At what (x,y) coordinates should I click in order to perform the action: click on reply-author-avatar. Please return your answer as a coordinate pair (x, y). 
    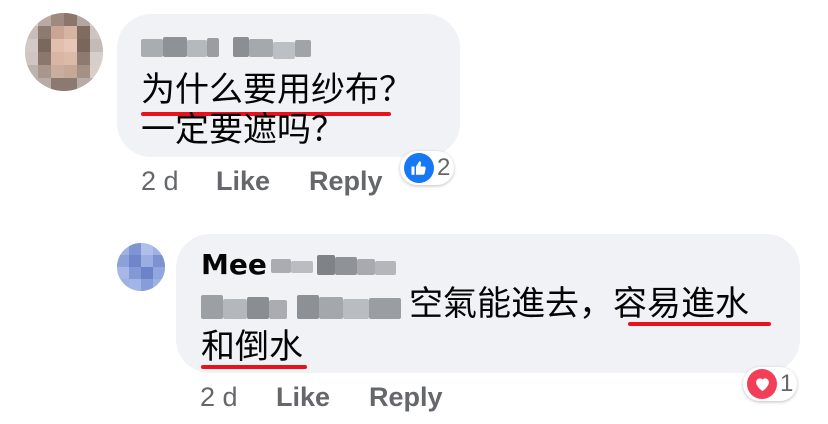
    Looking at the image, I should click on (141, 267).